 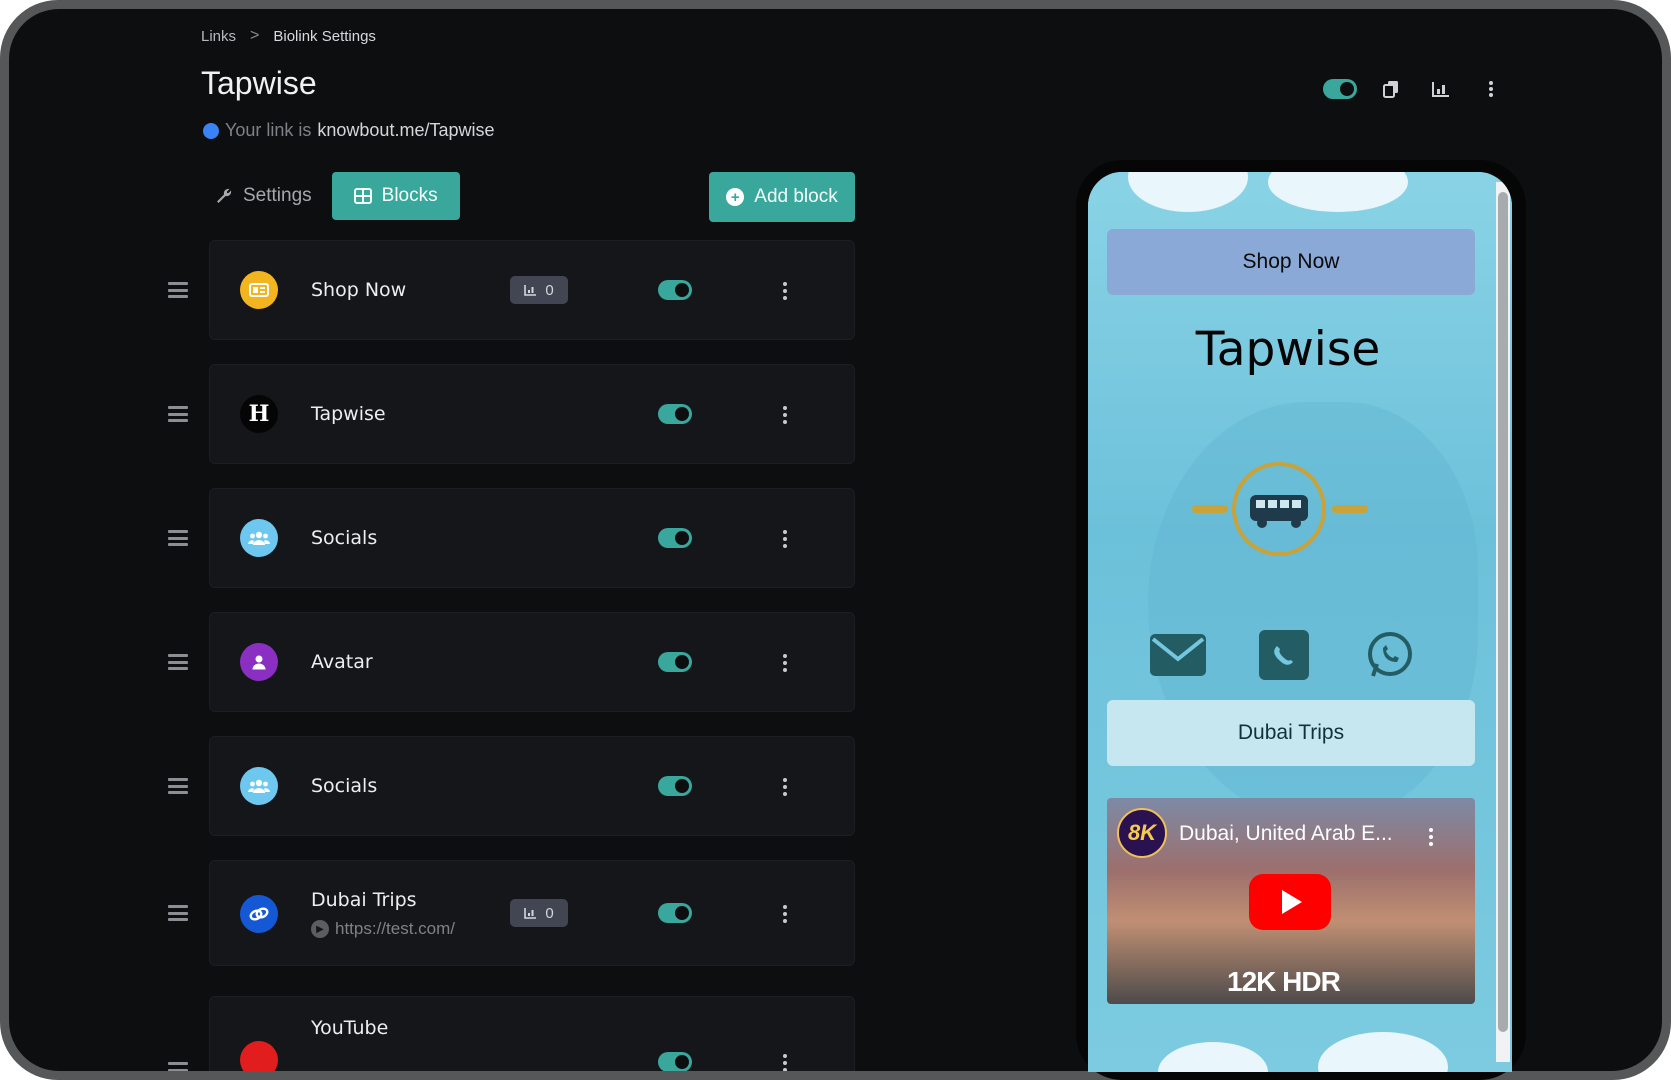 I want to click on link-url: knowbout.me/Tapwise, so click(x=405, y=130).